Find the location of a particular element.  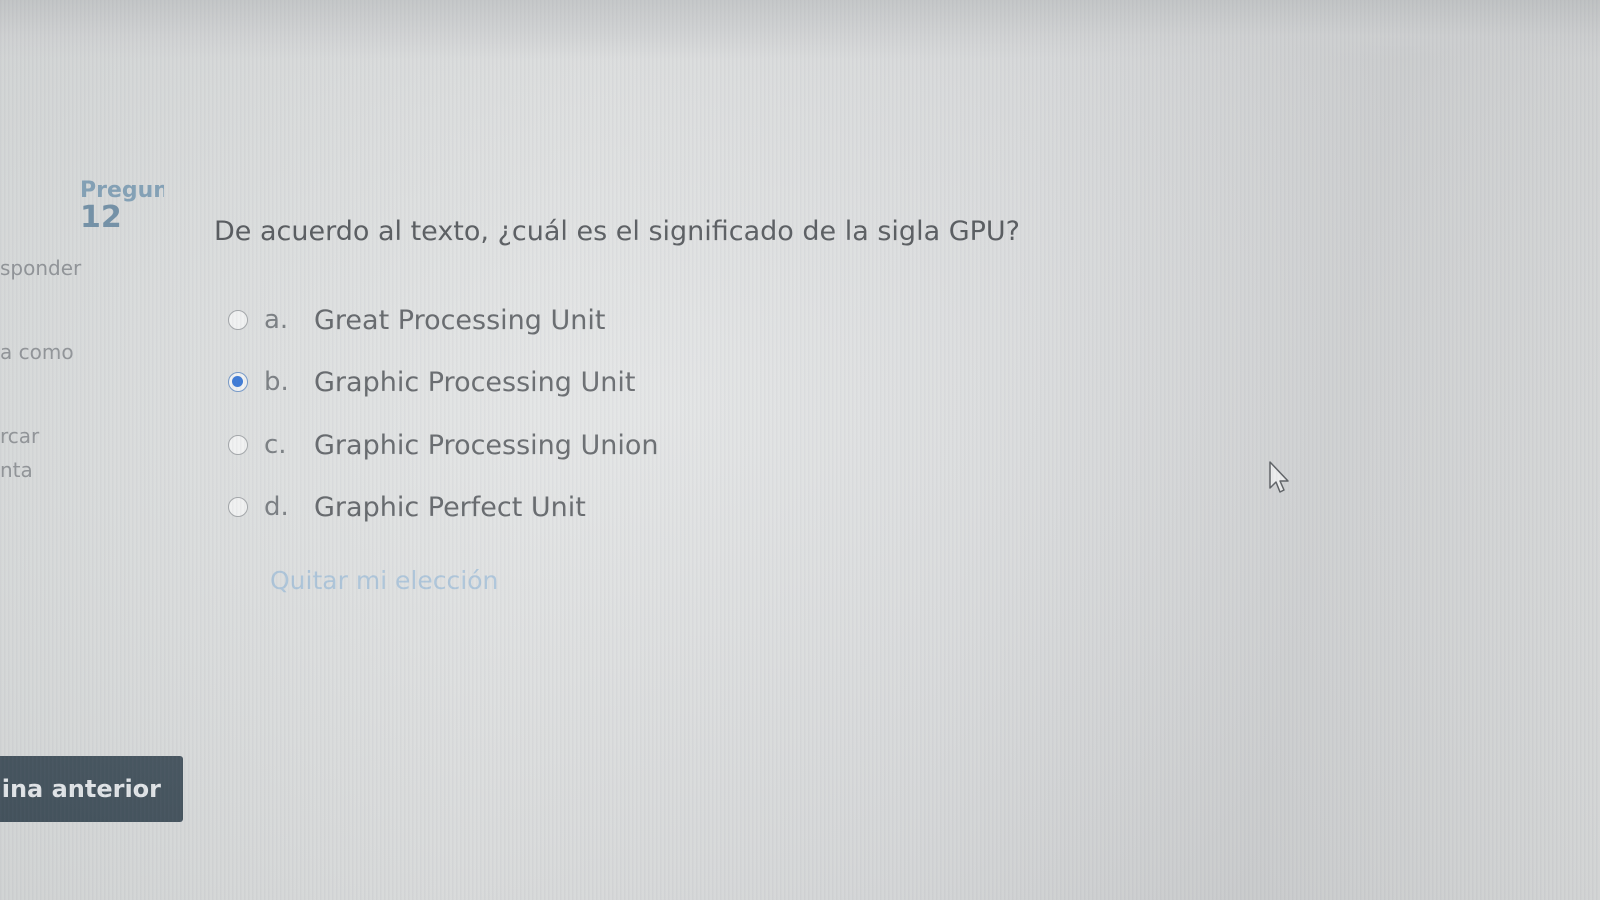

flag-question-link-line2: nta is located at coordinates (16, 470).